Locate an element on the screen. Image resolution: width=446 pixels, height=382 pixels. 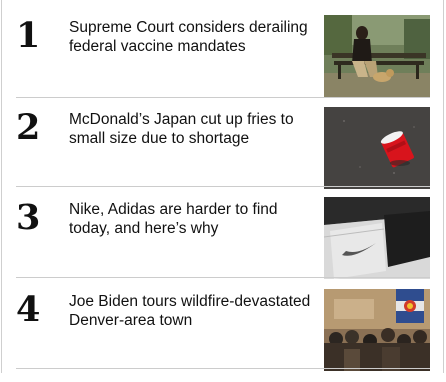
town-hall-photo-icon is located at coordinates (377, 330).